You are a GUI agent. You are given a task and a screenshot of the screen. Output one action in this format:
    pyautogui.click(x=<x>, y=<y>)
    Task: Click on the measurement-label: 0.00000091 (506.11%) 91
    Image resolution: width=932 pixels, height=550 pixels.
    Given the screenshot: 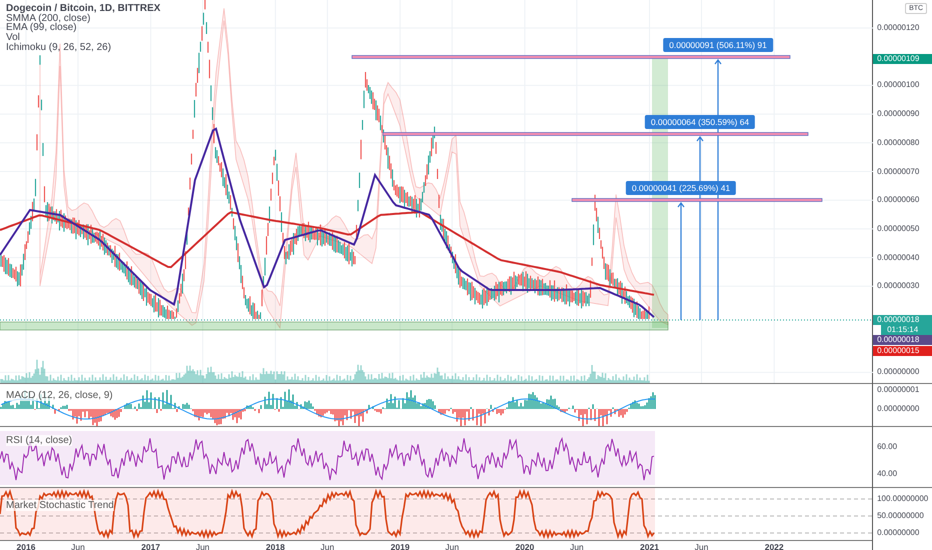 What is the action you would take?
    pyautogui.click(x=718, y=45)
    